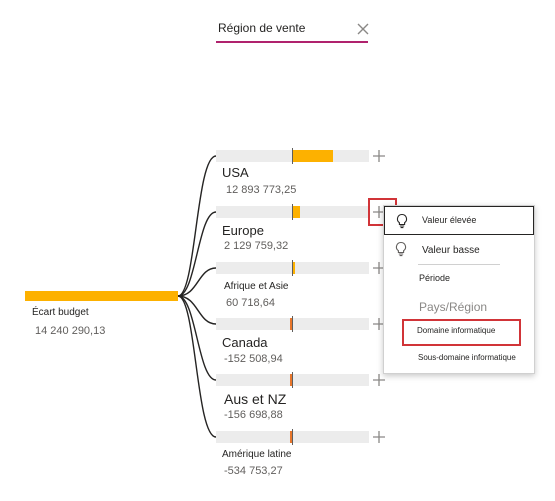 The width and height of the screenshot is (555, 501). I want to click on node-label: Aus et NZ, so click(255, 399).